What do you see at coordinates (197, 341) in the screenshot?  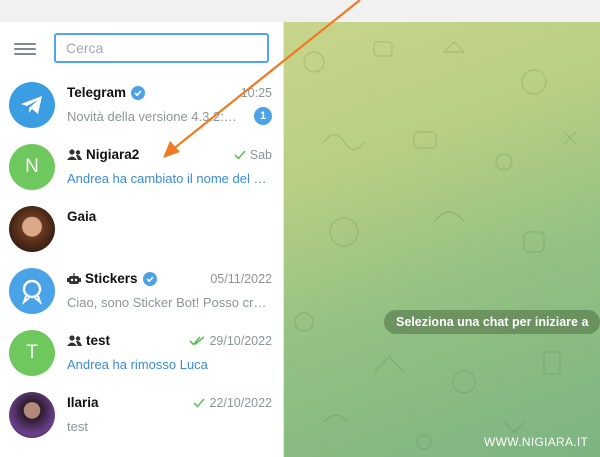 I see `double-check-icon` at bounding box center [197, 341].